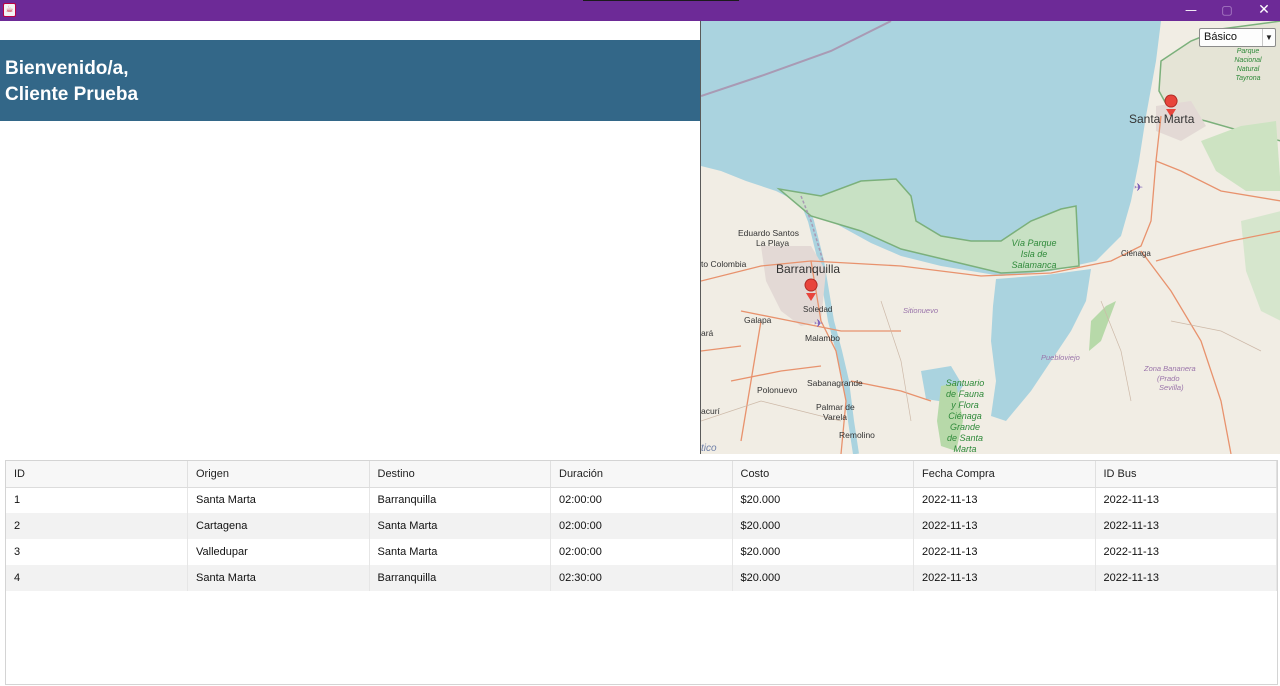  I want to click on column-header-id-bus: ID Bus, so click(1186, 474).